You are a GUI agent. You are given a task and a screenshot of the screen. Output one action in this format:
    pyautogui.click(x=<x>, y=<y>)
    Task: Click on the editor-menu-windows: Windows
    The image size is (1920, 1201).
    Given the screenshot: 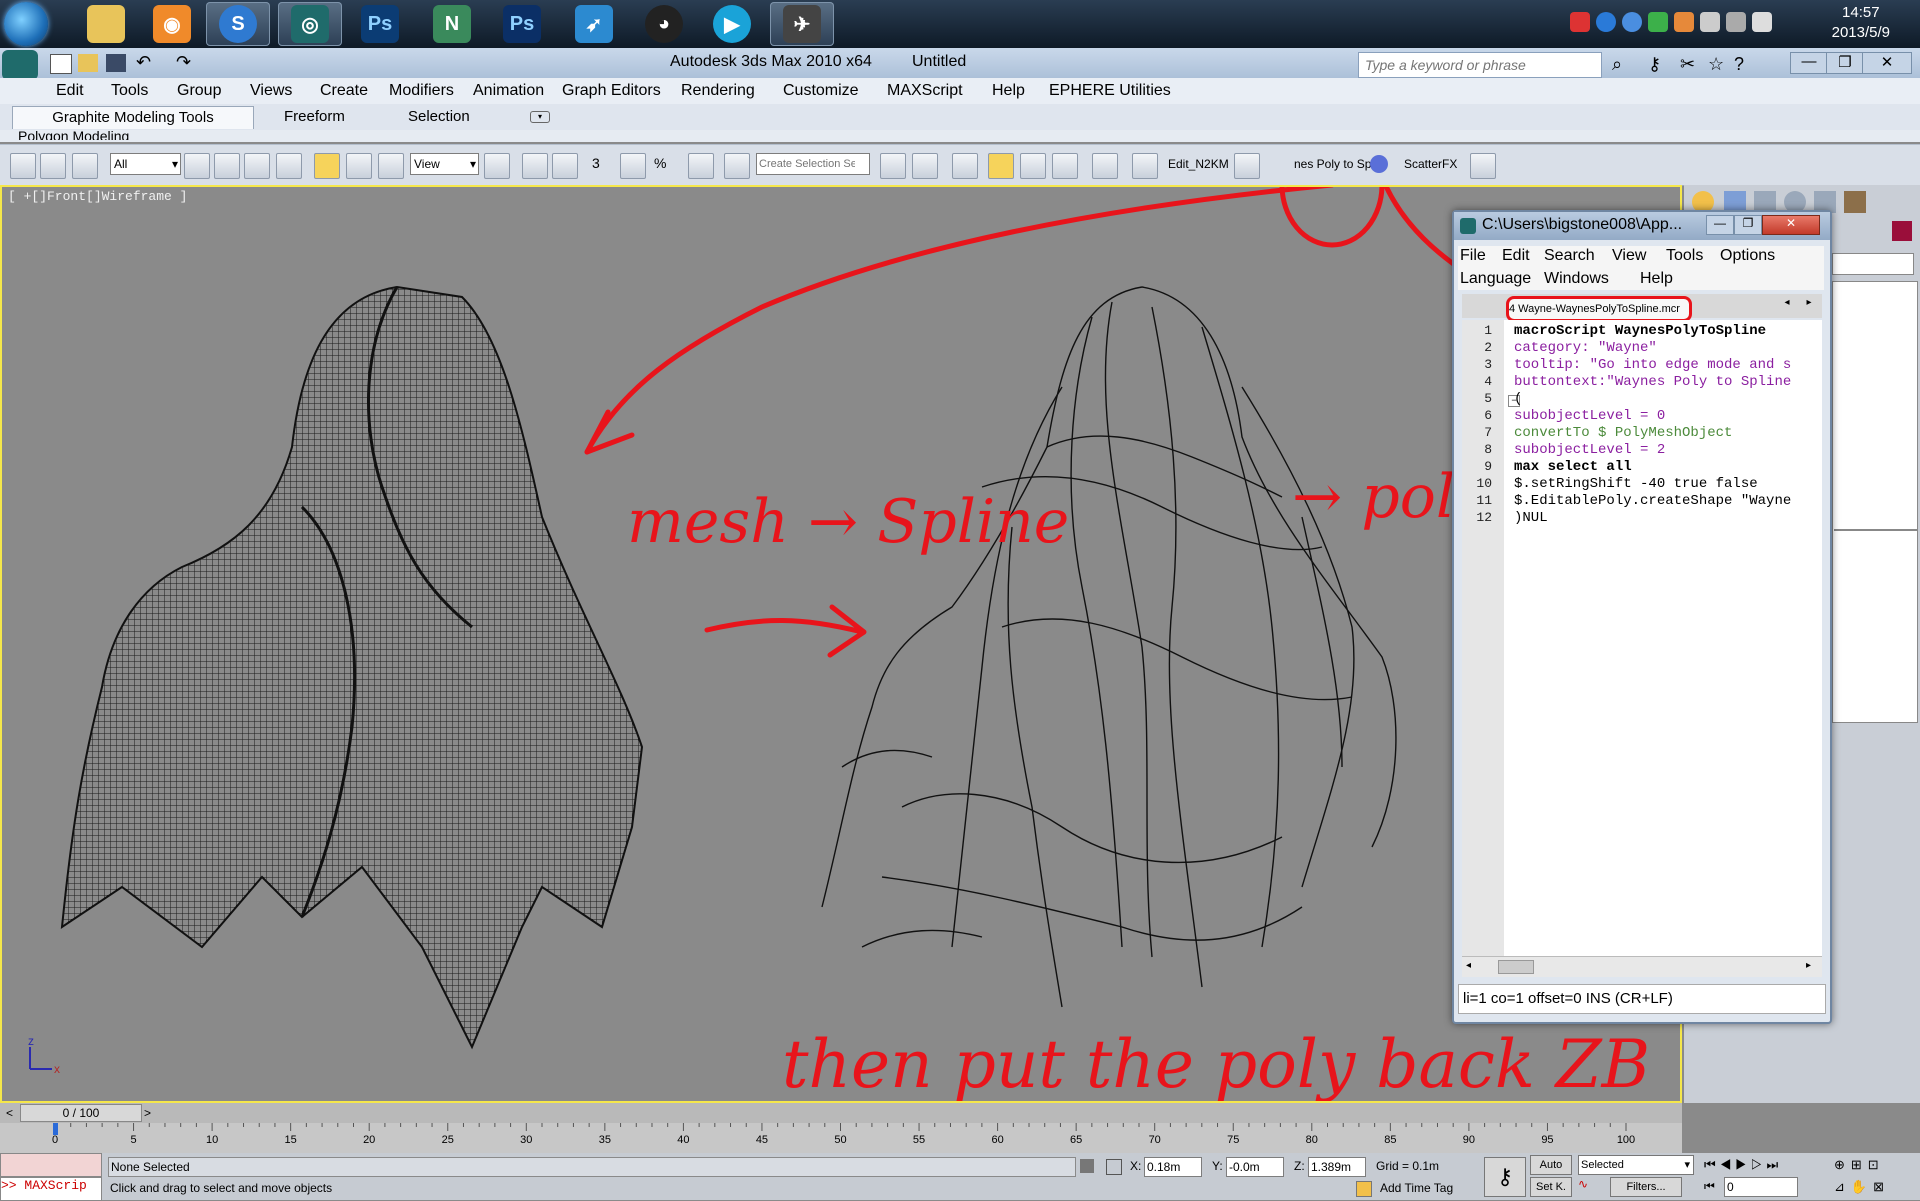 What is the action you would take?
    pyautogui.click(x=1576, y=279)
    